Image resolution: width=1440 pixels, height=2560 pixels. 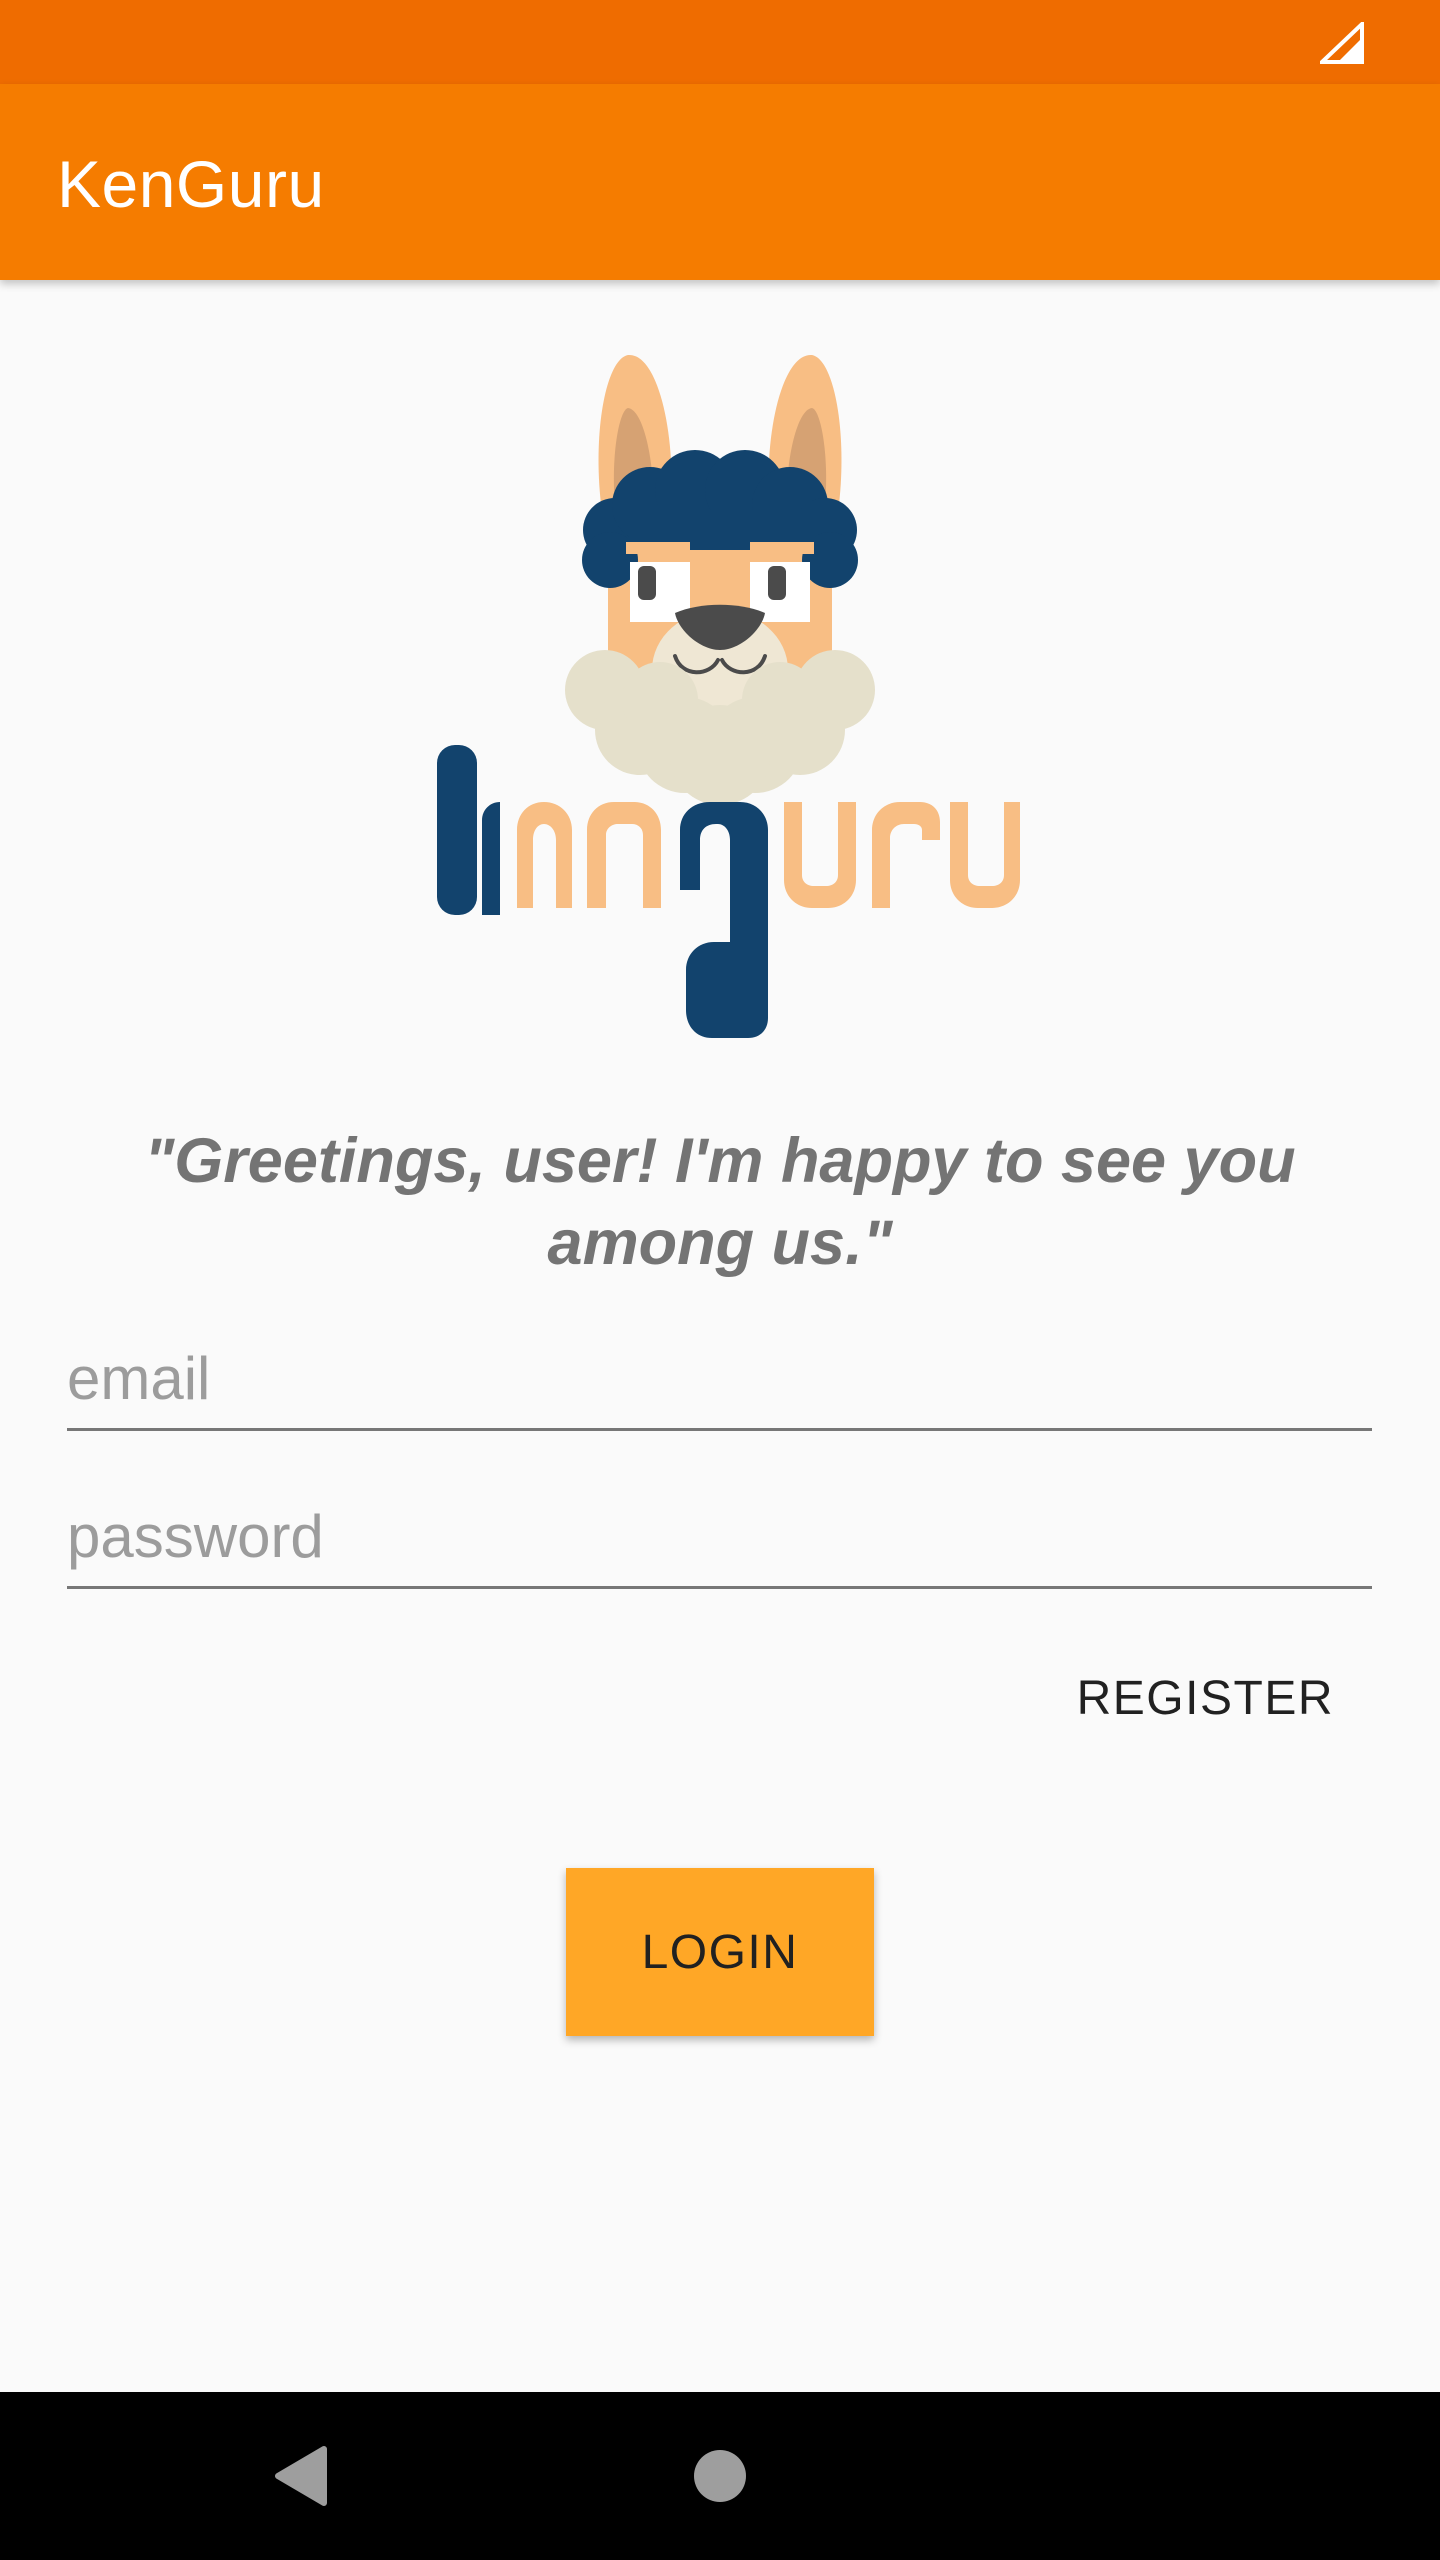 I want to click on login-button: LOGIN, so click(x=720, y=1952).